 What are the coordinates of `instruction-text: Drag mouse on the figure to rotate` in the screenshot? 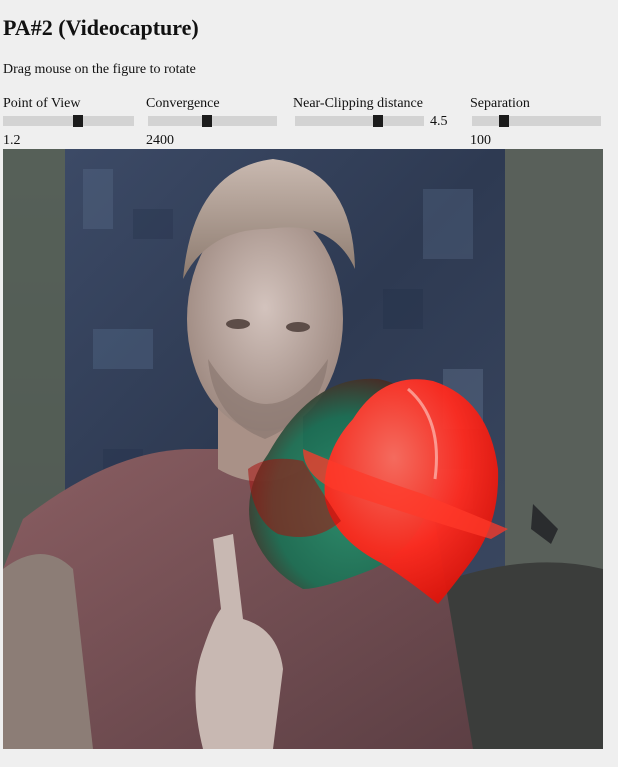 It's located at (99, 69).